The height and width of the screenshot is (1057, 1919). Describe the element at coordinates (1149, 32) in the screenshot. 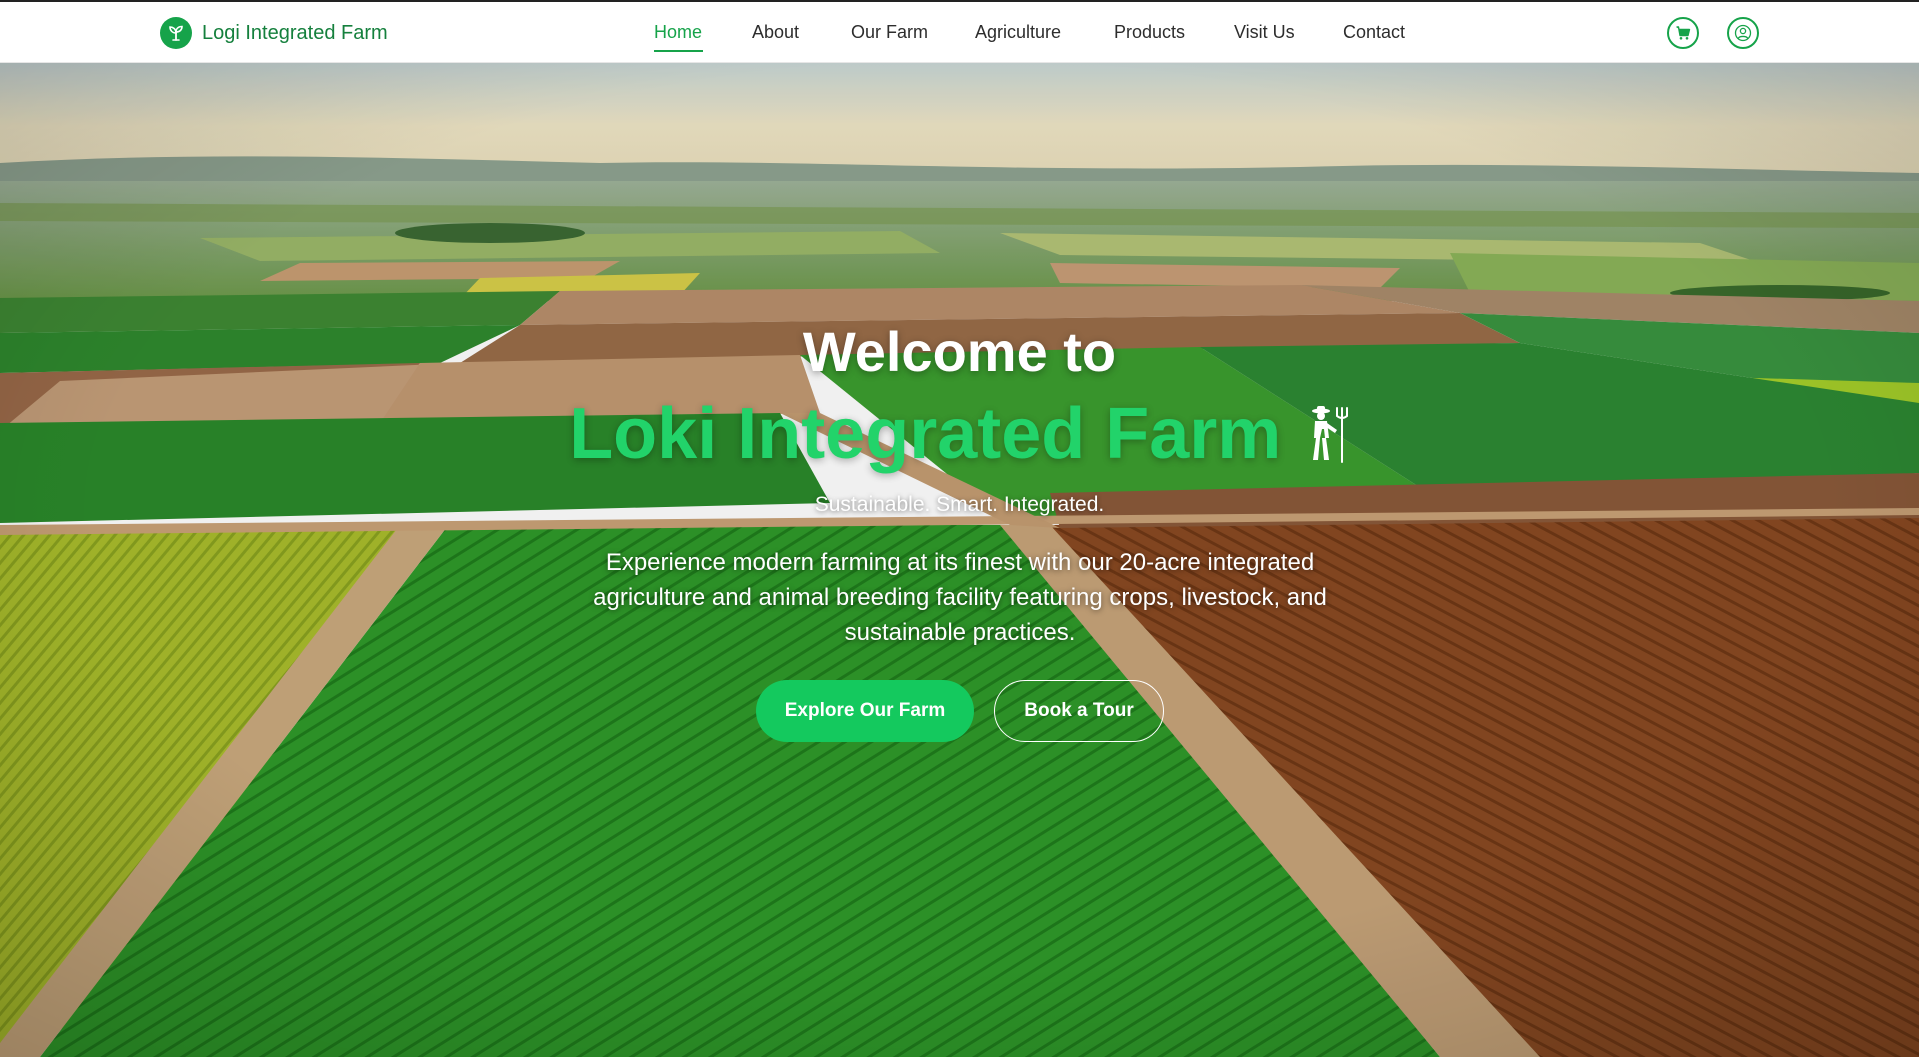

I see `nav-link-products: Products` at that location.